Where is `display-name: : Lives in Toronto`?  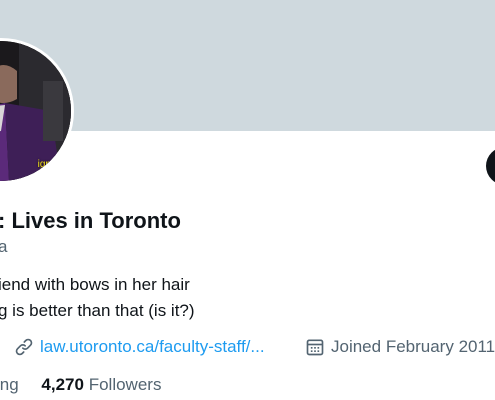 display-name: : Lives in Toronto is located at coordinates (90, 220).